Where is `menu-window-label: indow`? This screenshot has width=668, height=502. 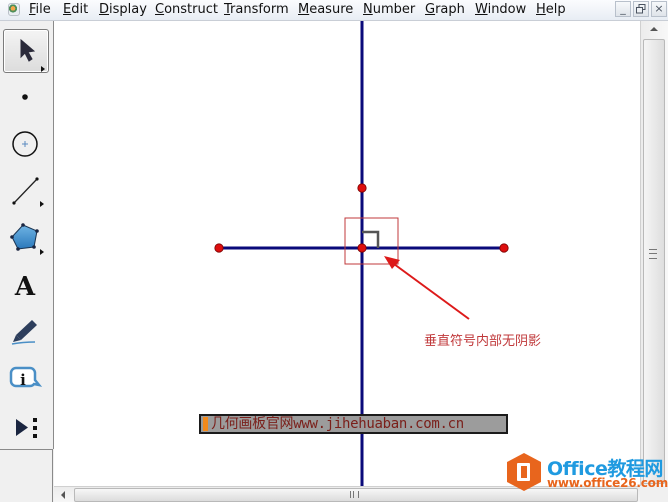
menu-window-label: indow is located at coordinates (507, 9).